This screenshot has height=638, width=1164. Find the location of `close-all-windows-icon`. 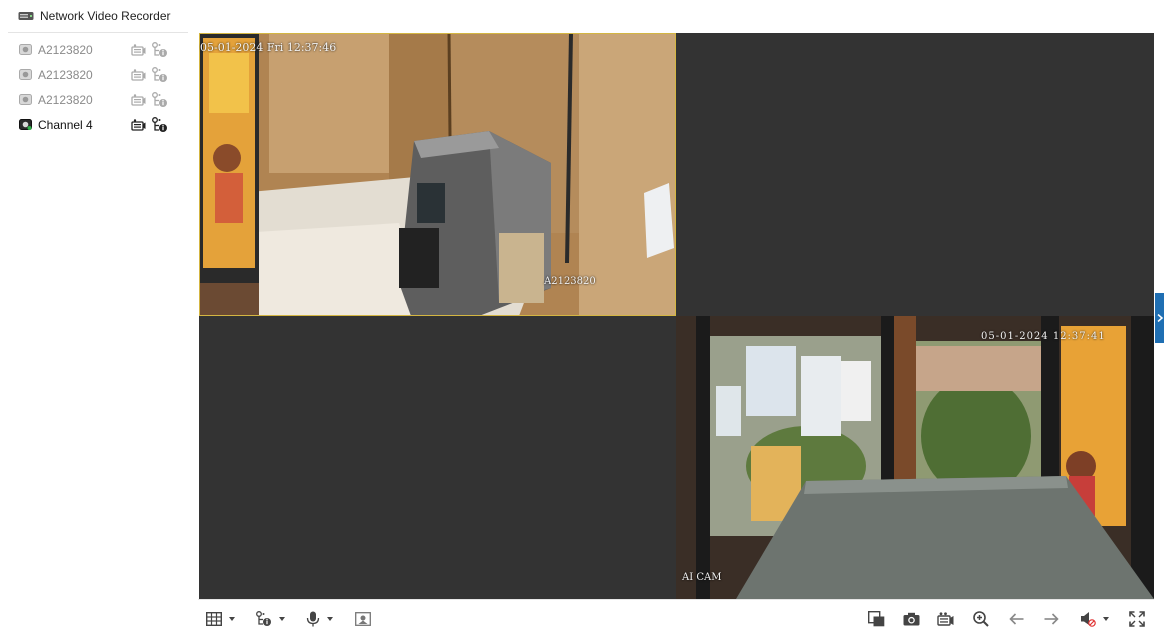

close-all-windows-icon is located at coordinates (876, 619).